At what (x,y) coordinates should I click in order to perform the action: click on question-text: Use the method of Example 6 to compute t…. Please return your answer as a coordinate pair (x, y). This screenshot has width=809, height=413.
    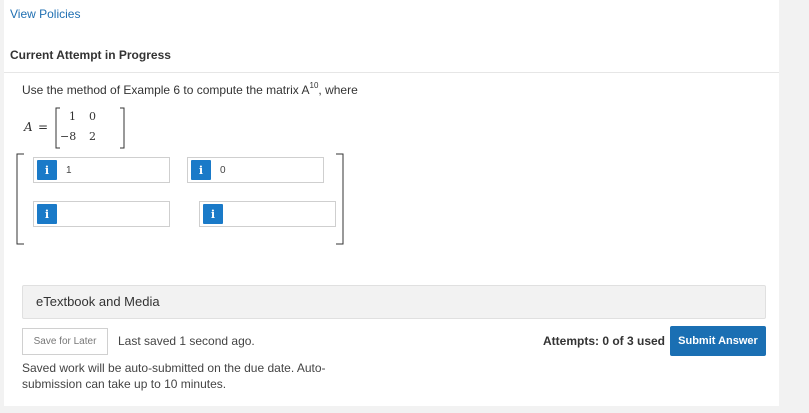
    Looking at the image, I should click on (190, 89).